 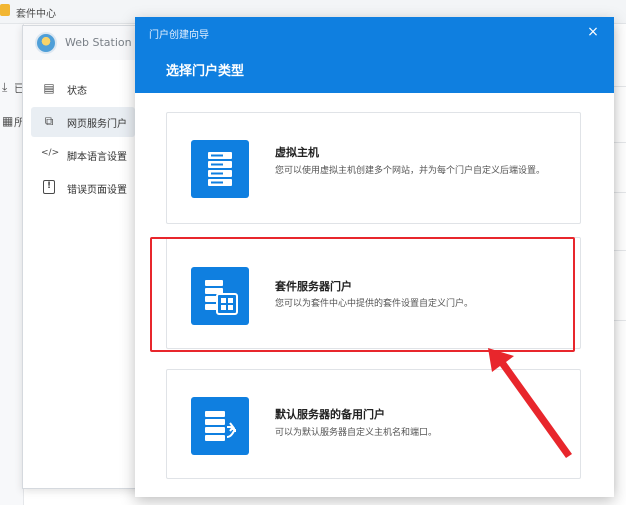 I want to click on option-default-server-portal: 默认服务器的备用门户 可以为默认服务器自定义主机名和端口。, so click(x=373, y=424).